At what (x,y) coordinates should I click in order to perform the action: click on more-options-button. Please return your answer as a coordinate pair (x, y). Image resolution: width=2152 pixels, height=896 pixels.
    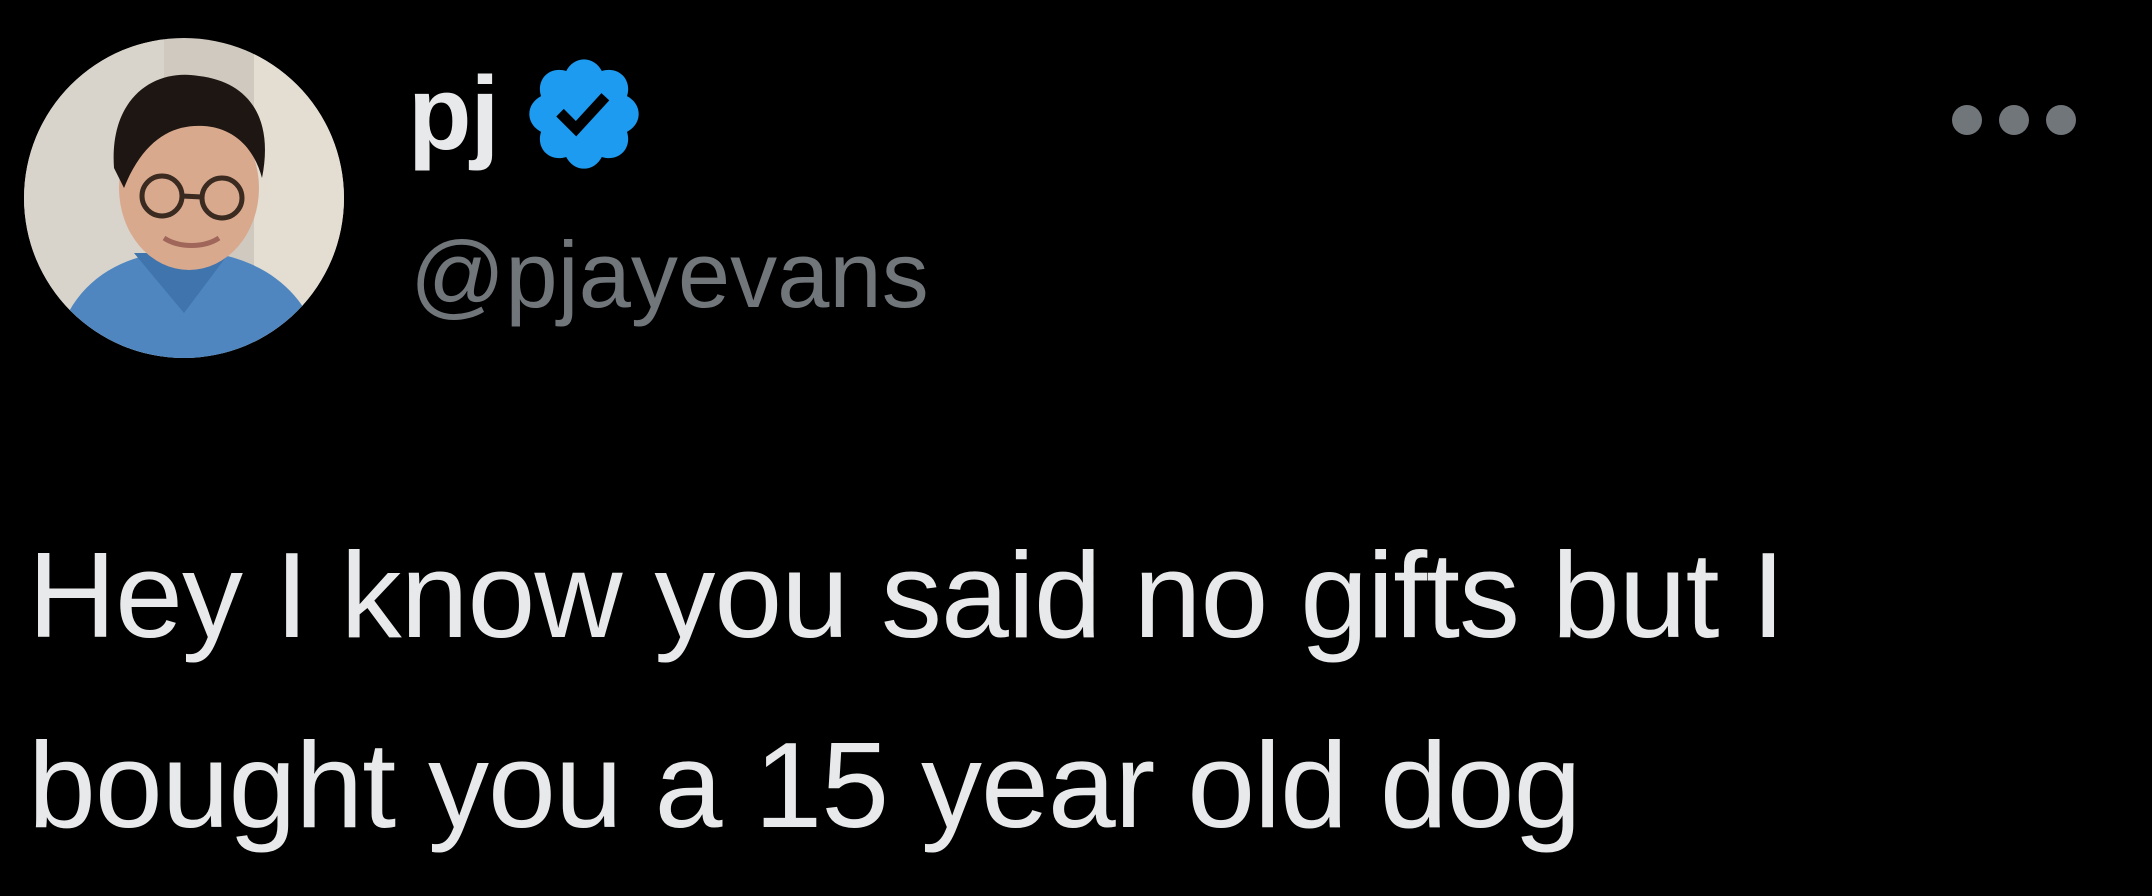
    Looking at the image, I should click on (2014, 120).